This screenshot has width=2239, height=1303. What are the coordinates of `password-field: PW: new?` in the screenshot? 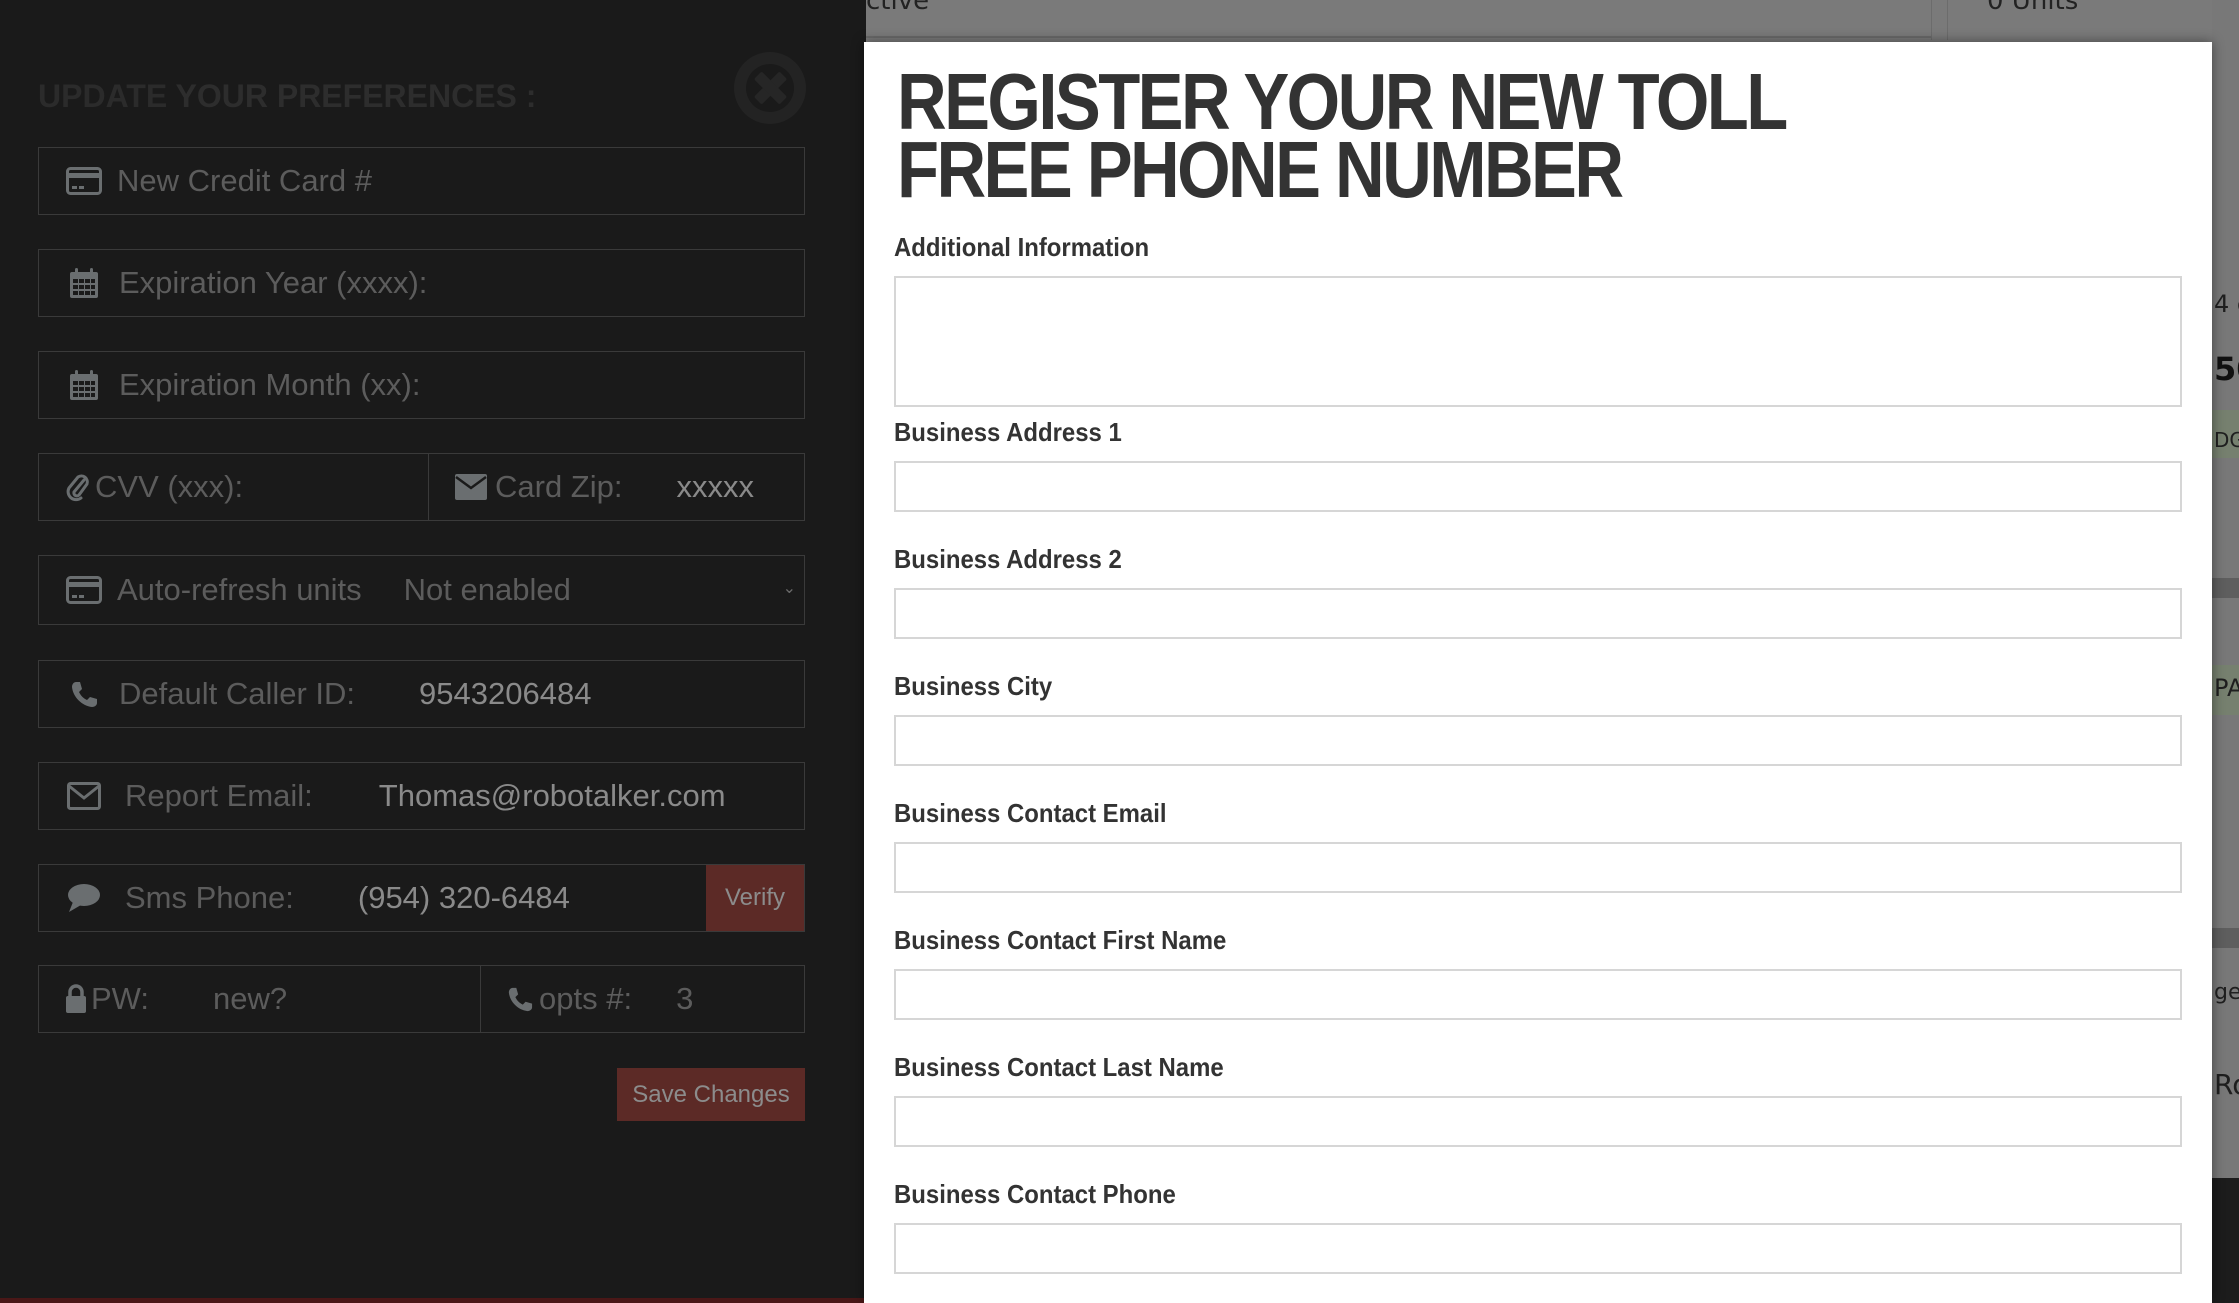 It's located at (259, 999).